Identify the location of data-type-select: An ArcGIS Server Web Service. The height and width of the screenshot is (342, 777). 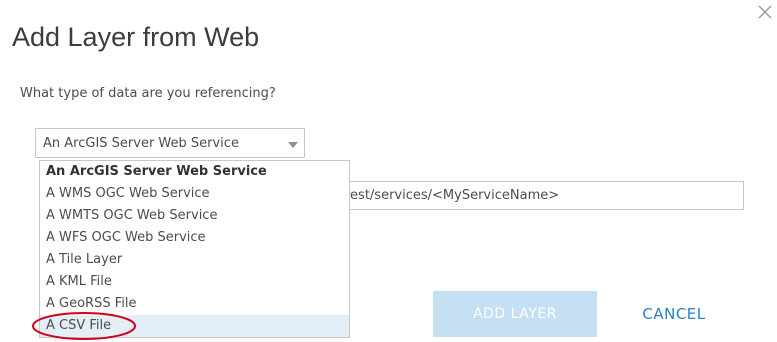
(170, 143).